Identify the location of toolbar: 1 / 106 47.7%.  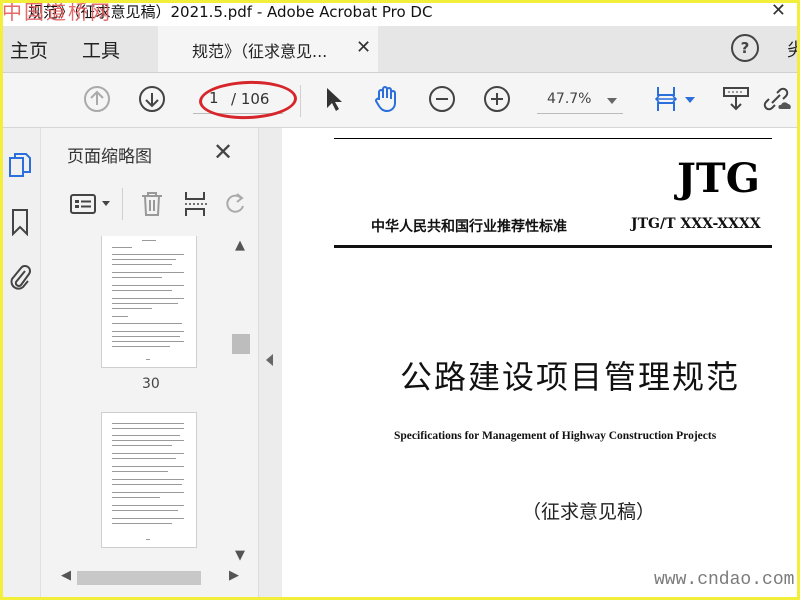
(400, 100).